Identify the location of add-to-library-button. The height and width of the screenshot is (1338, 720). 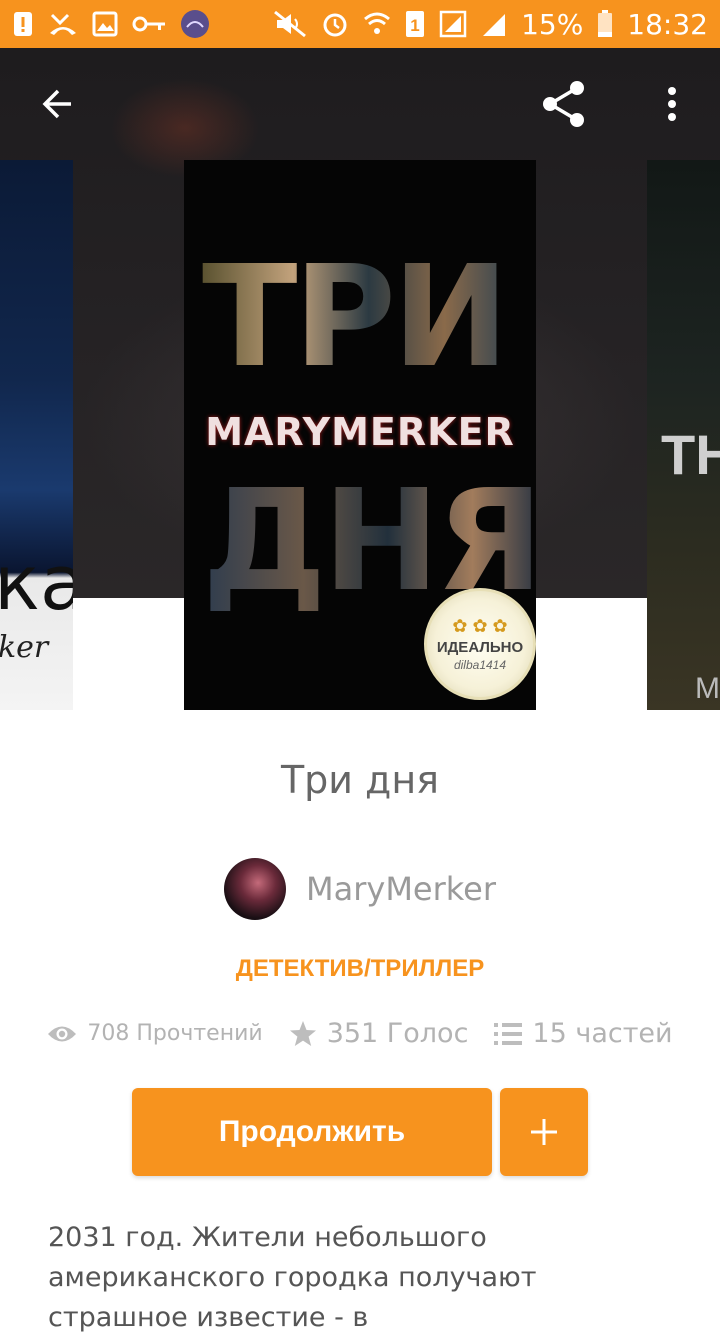
(544, 1132).